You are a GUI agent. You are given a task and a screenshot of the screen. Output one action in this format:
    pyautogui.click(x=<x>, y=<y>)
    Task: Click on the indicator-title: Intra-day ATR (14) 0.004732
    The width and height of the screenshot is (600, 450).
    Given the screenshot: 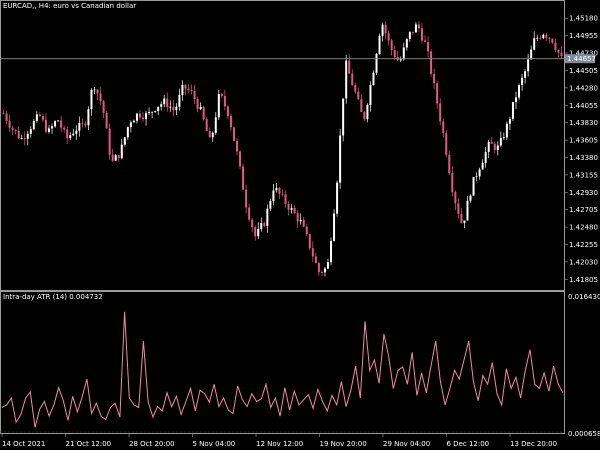 What is the action you would take?
    pyautogui.click(x=53, y=297)
    